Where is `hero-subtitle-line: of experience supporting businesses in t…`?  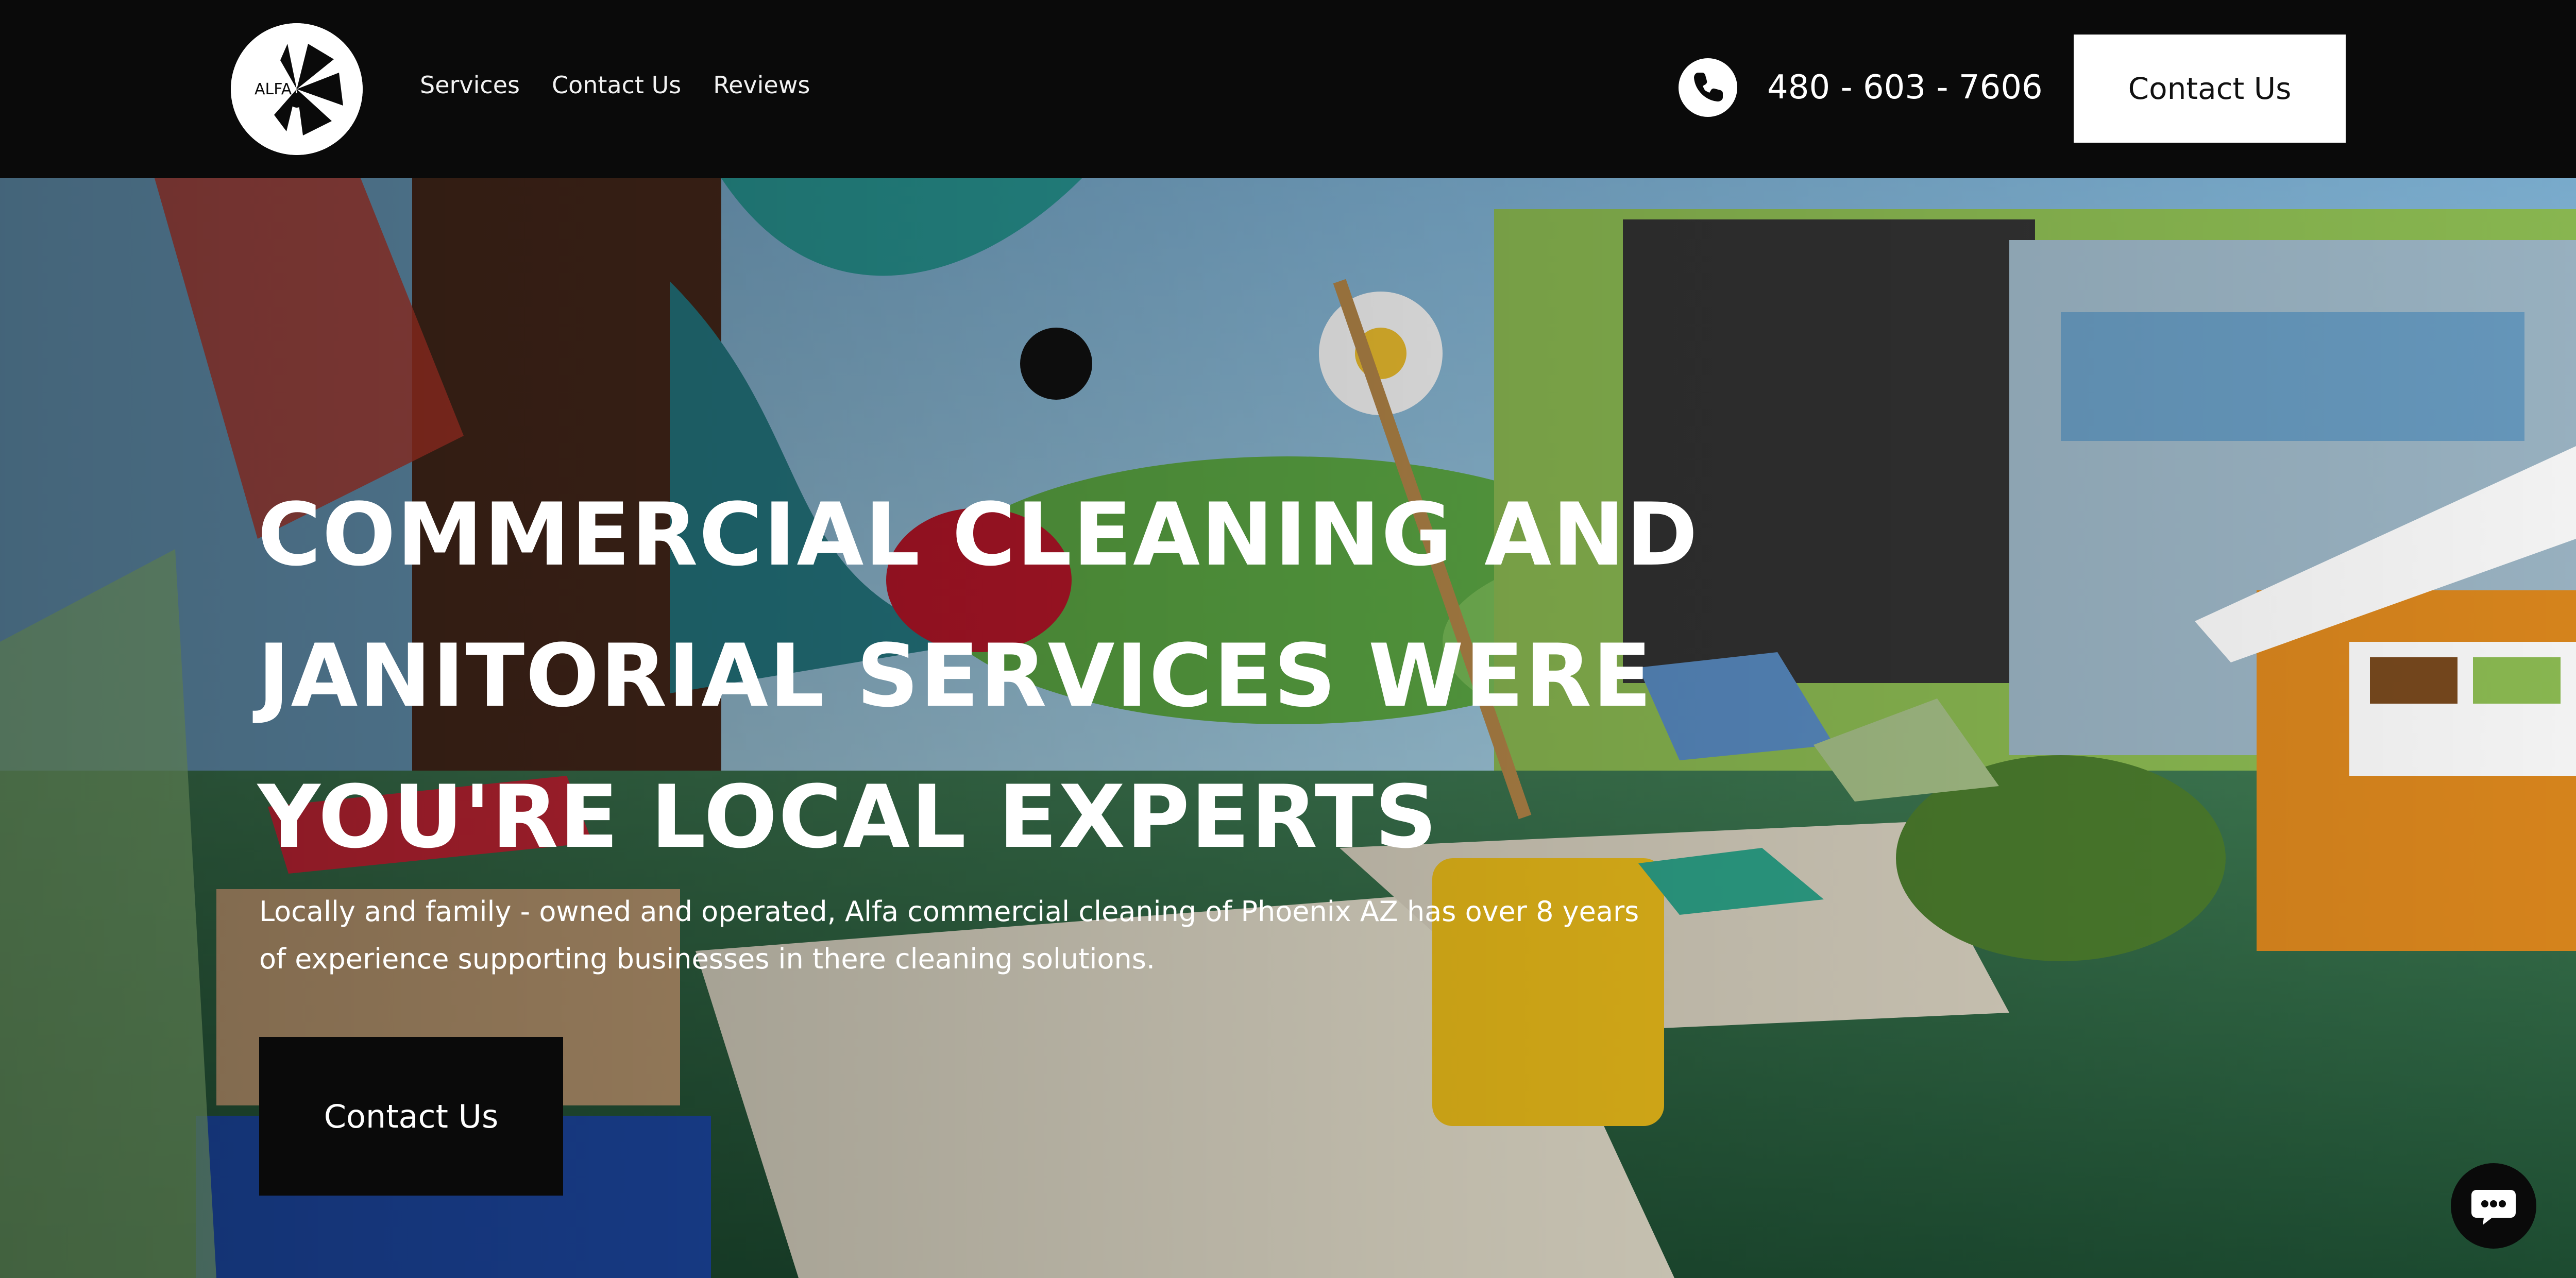 hero-subtitle-line: of experience supporting businesses in t… is located at coordinates (707, 959).